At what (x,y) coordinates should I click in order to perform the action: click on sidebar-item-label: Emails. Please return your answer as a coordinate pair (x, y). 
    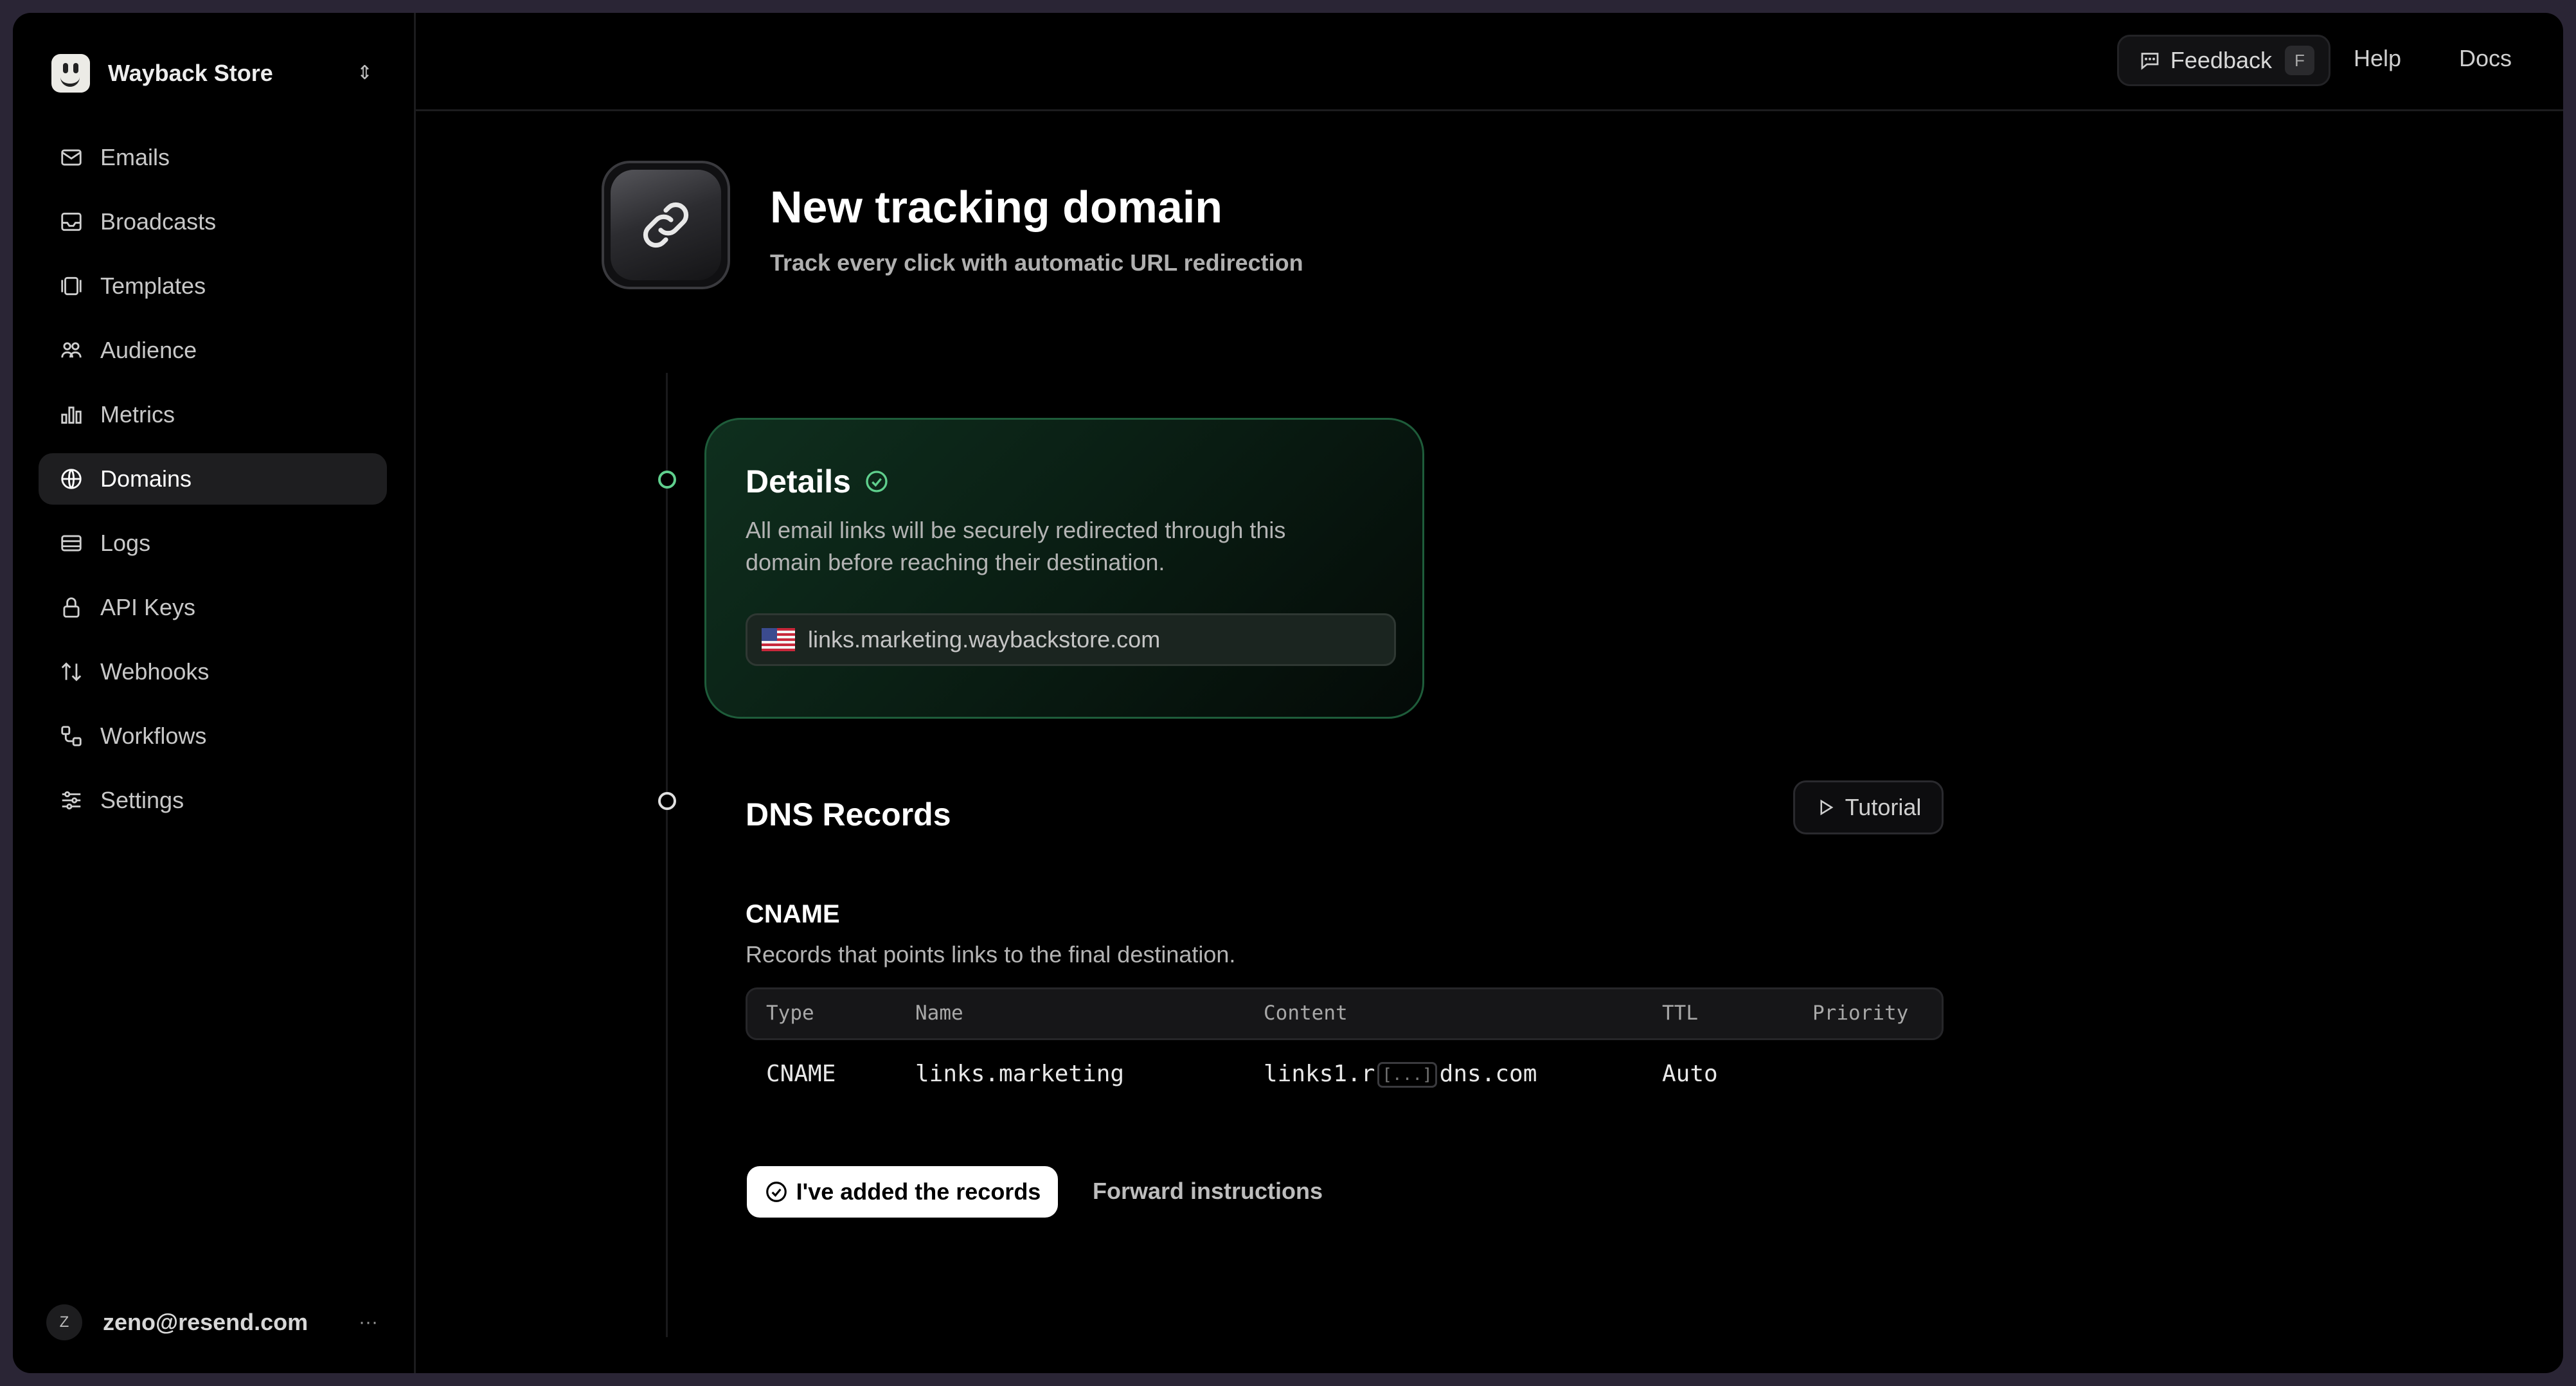
    Looking at the image, I should click on (135, 157).